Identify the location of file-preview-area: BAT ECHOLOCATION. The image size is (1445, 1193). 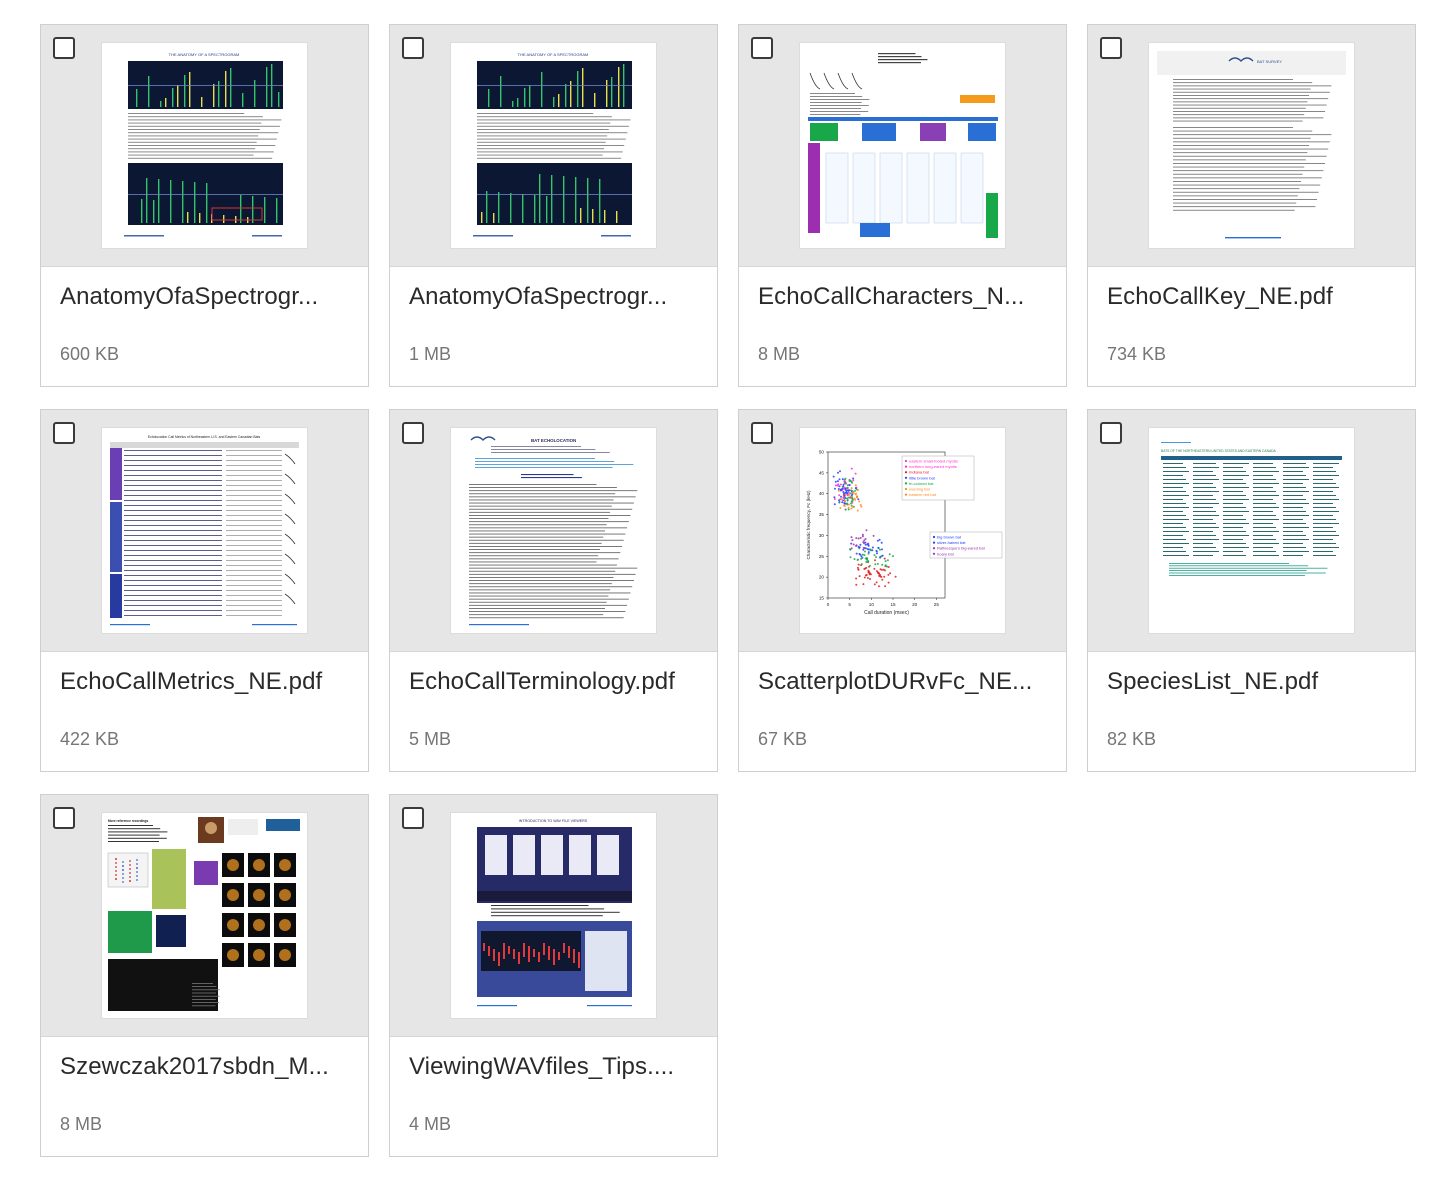
(553, 531).